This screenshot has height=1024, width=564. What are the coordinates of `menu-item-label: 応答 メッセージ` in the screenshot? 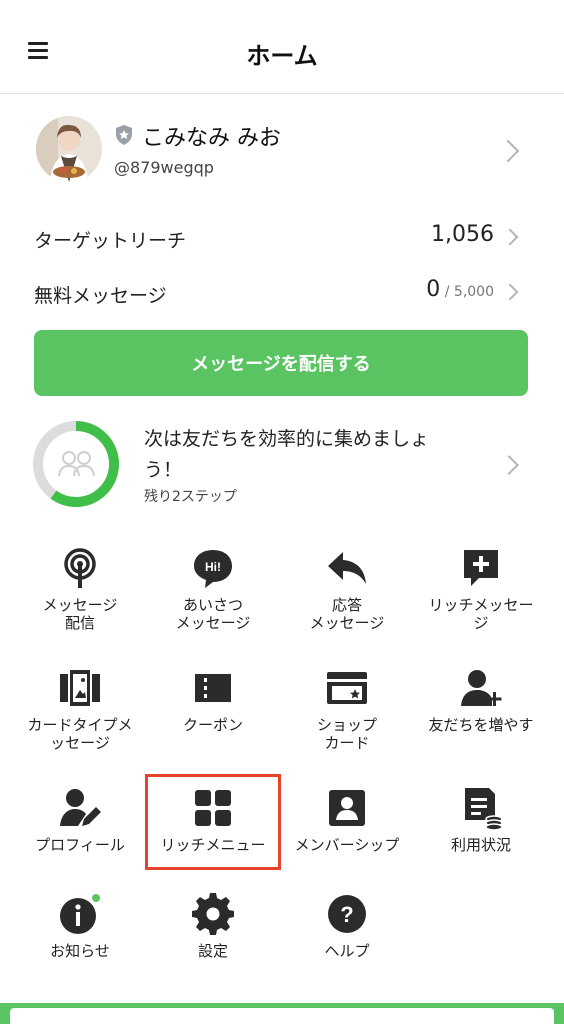 It's located at (347, 614).